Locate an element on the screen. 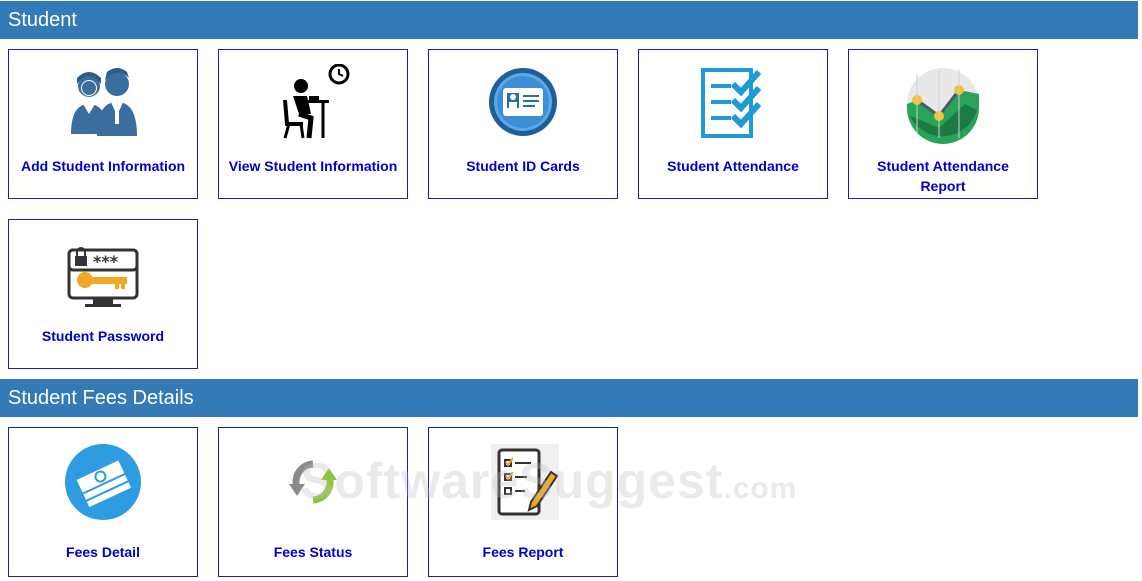 The image size is (1142, 581). tile-student-password: *** Student Password is located at coordinates (103, 294).